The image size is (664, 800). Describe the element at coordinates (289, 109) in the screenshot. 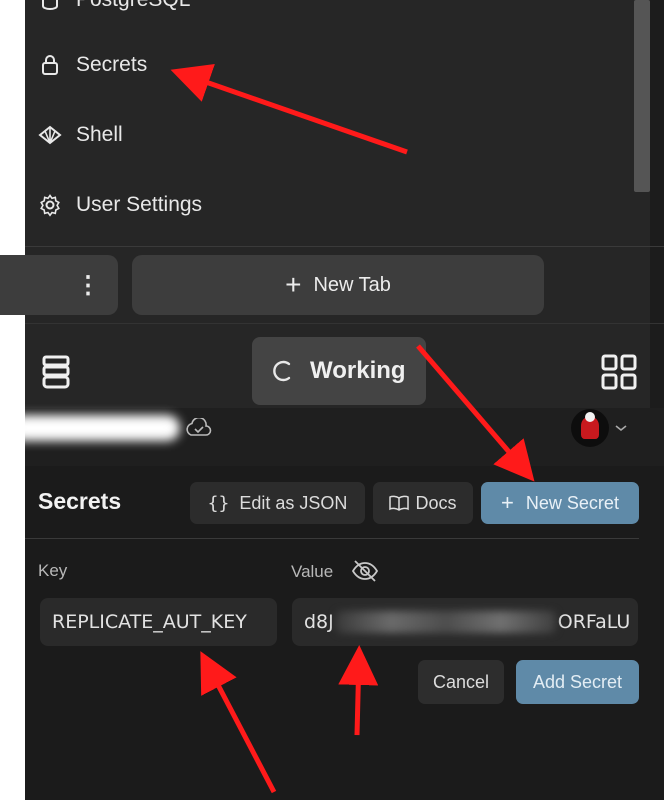

I see `annotation-arrow-secrets` at that location.